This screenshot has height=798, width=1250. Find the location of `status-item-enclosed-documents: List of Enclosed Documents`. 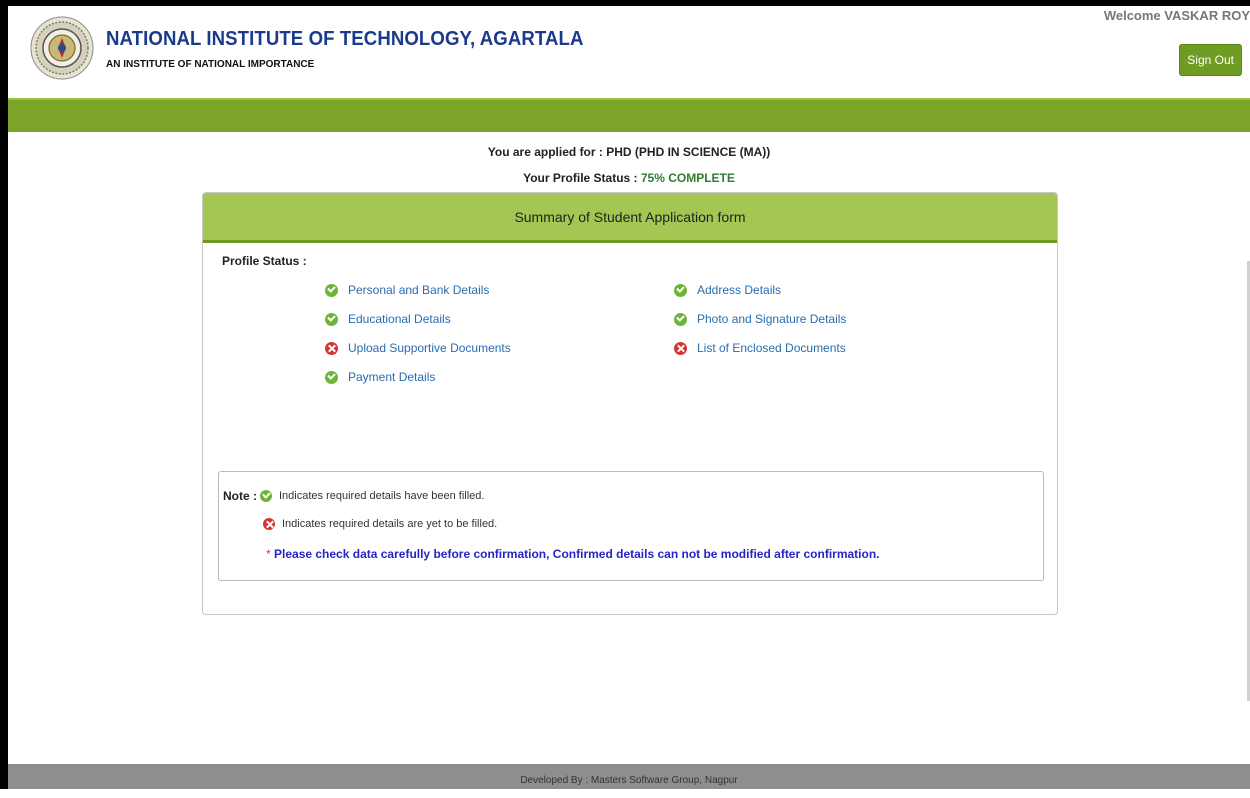

status-item-enclosed-documents: List of Enclosed Documents is located at coordinates (760, 348).